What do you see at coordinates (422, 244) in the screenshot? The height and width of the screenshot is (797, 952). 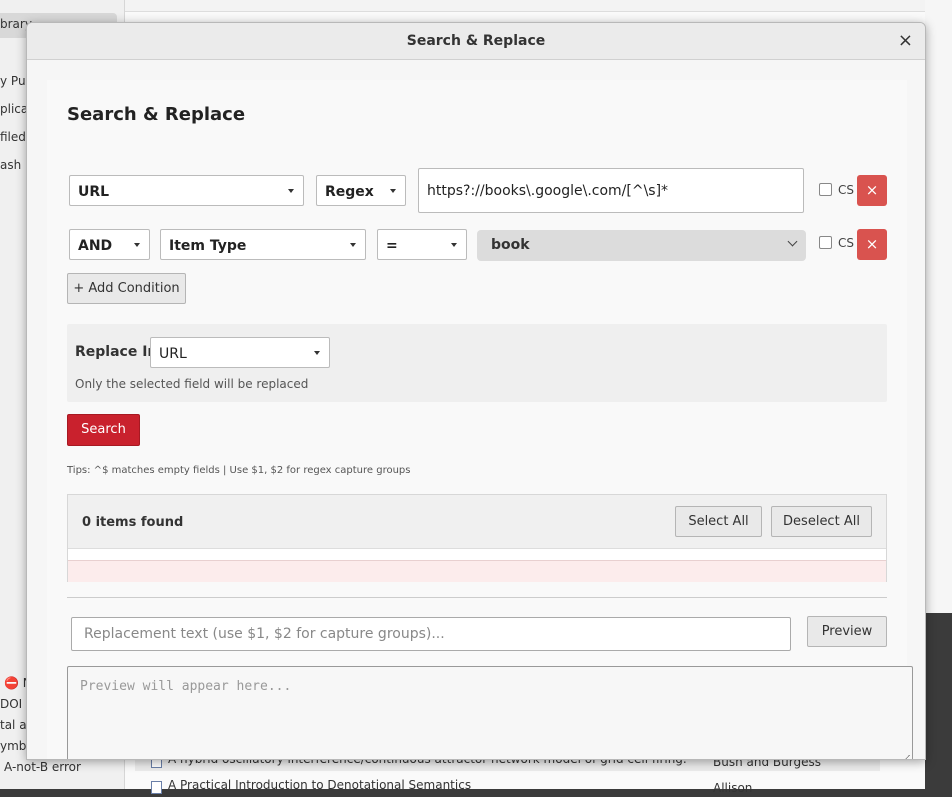 I see `condition-2-operator-select: =` at bounding box center [422, 244].